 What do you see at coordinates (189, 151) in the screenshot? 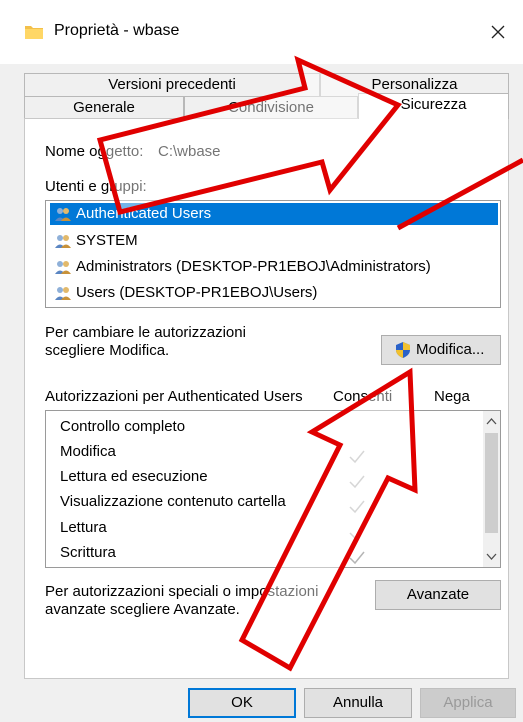
I see `object-name-value: C:\wbase` at bounding box center [189, 151].